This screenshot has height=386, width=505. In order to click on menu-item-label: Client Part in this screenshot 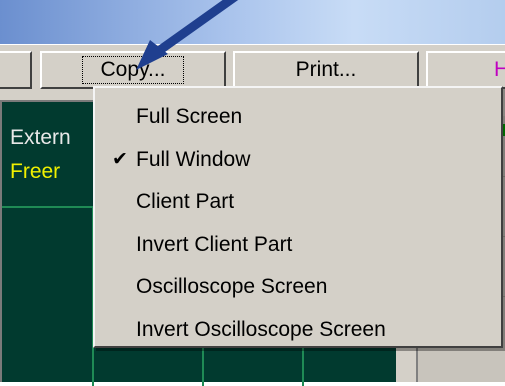, I will do `click(185, 202)`.